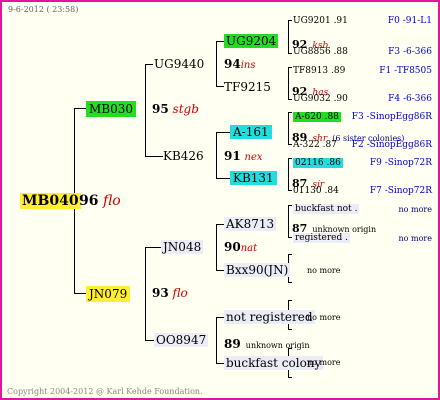  What do you see at coordinates (400, 191) in the screenshot?
I see `ancestor-lineage: F7 -Sinop72R` at bounding box center [400, 191].